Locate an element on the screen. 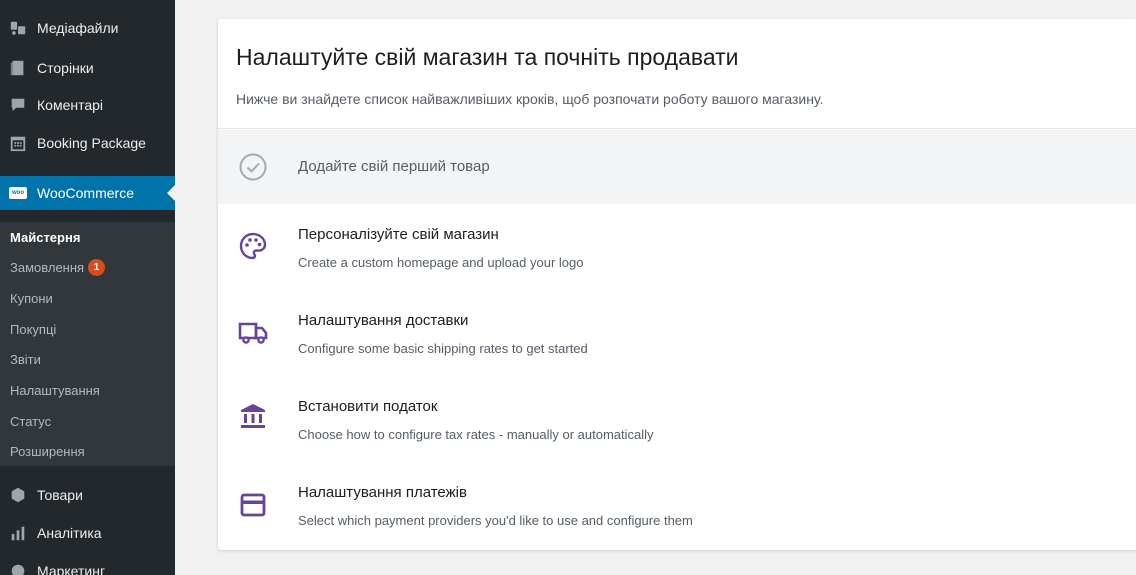 The image size is (1136, 575). palette-icon is located at coordinates (253, 246).